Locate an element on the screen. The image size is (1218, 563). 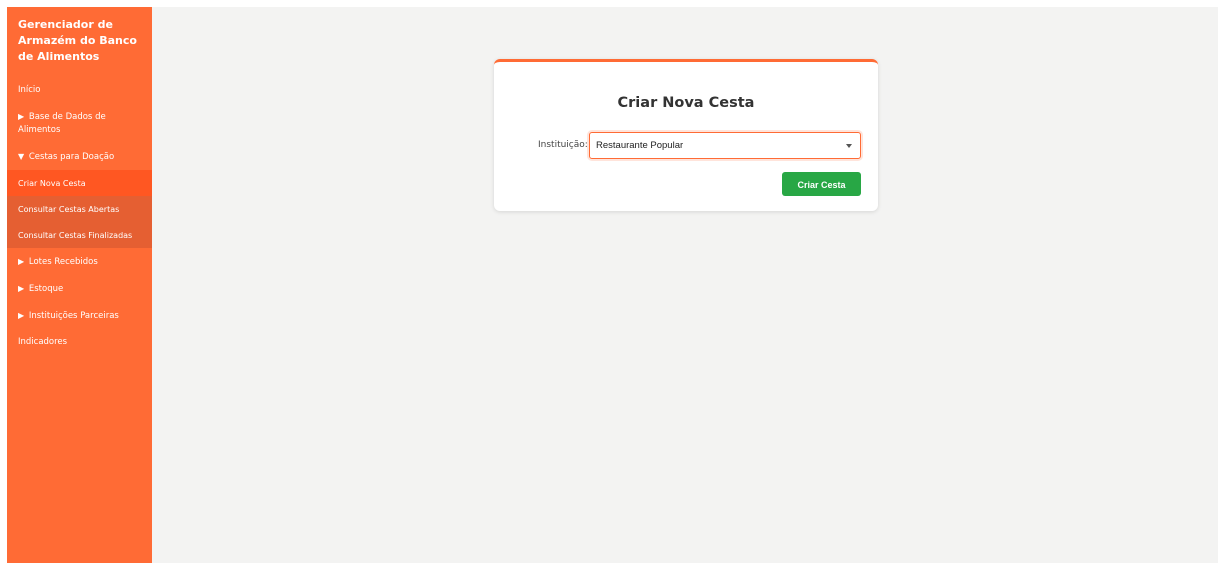
sidebar-item-inicio: Início is located at coordinates (79, 90).